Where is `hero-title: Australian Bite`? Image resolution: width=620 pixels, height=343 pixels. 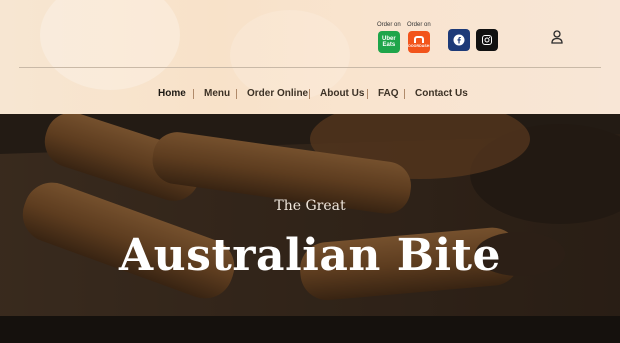
hero-title: Australian Bite is located at coordinates (310, 255).